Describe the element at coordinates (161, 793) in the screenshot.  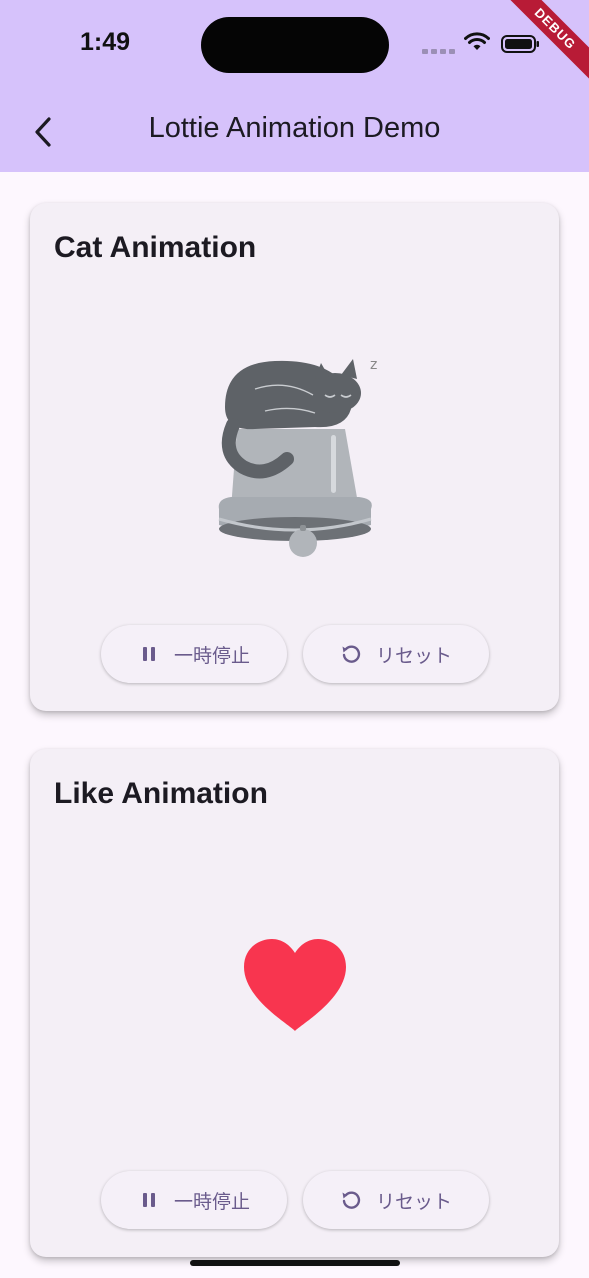
I see `card-title: Like Animation` at that location.